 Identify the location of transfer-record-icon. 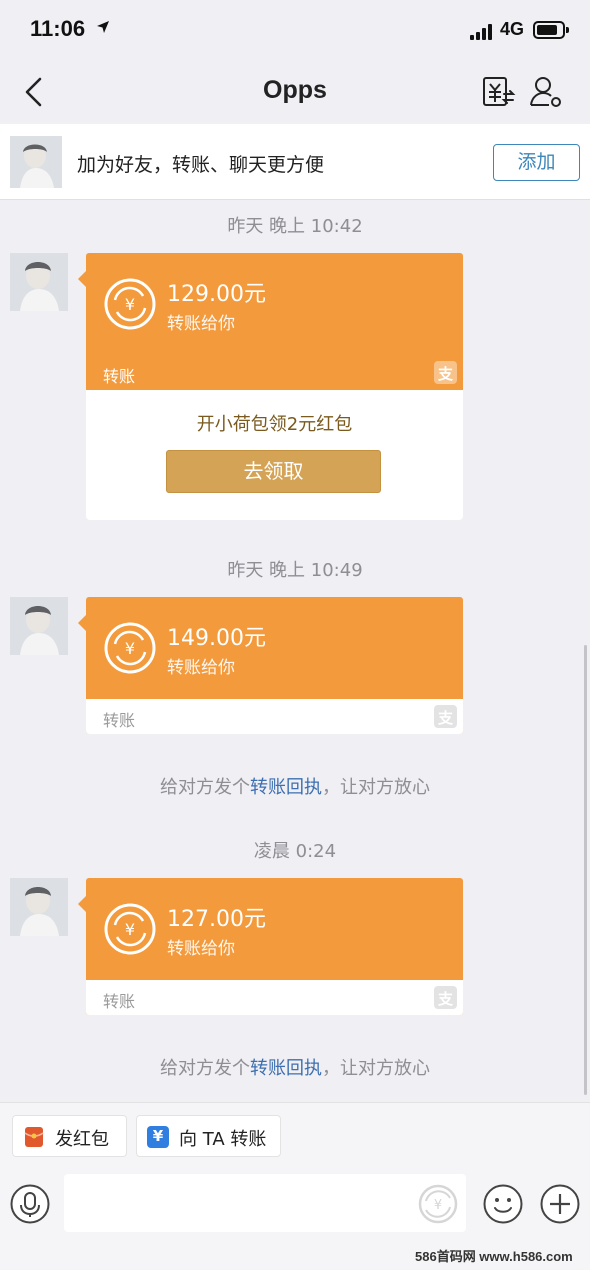
(498, 92).